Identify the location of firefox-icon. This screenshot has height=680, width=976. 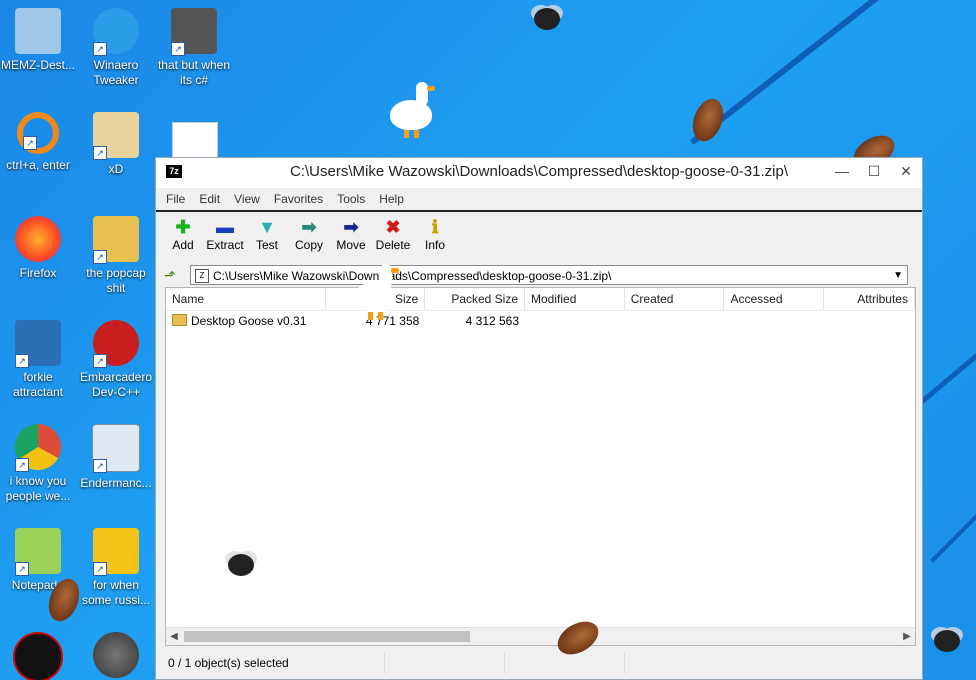
(38, 239).